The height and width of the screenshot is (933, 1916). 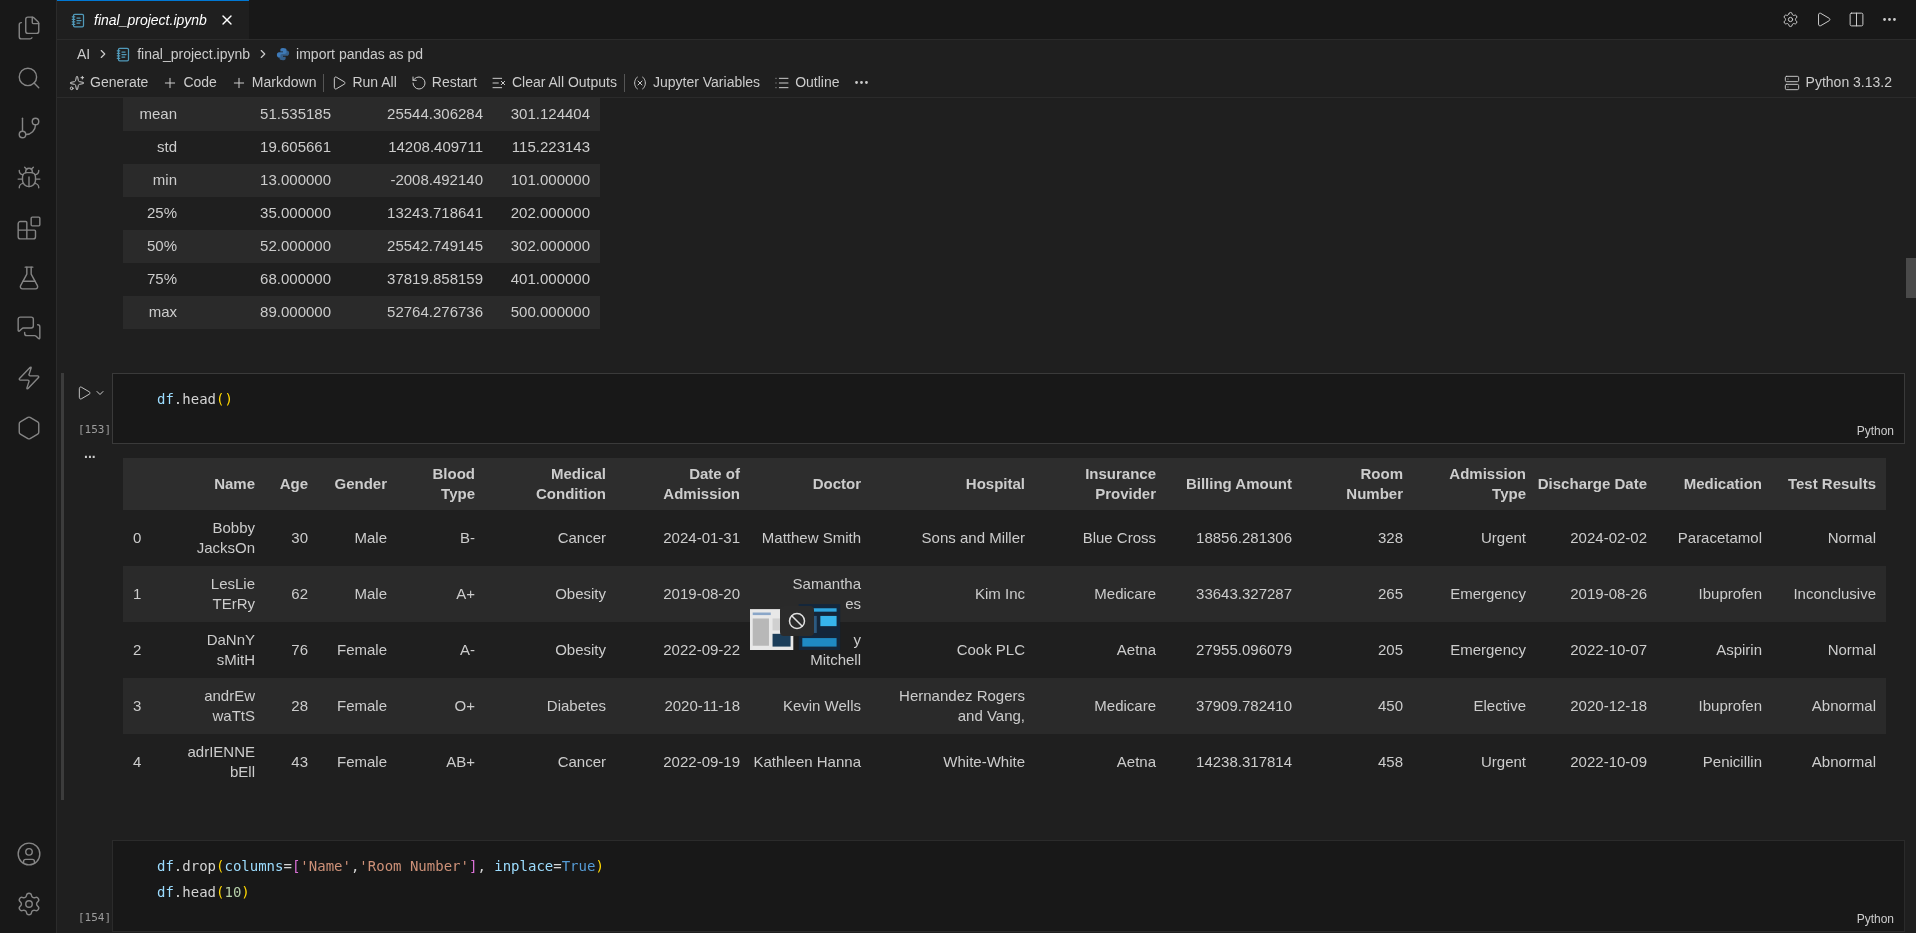 I want to click on split-editor-icon, so click(x=1856, y=19).